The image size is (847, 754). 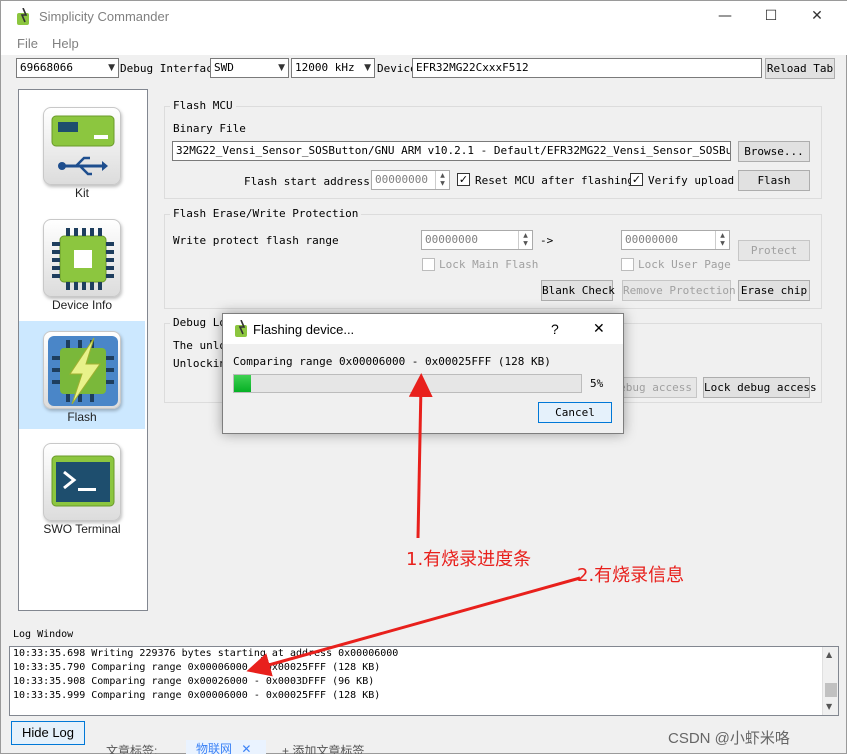 What do you see at coordinates (413, 626) in the screenshot?
I see `annotation-arrow-log` at bounding box center [413, 626].